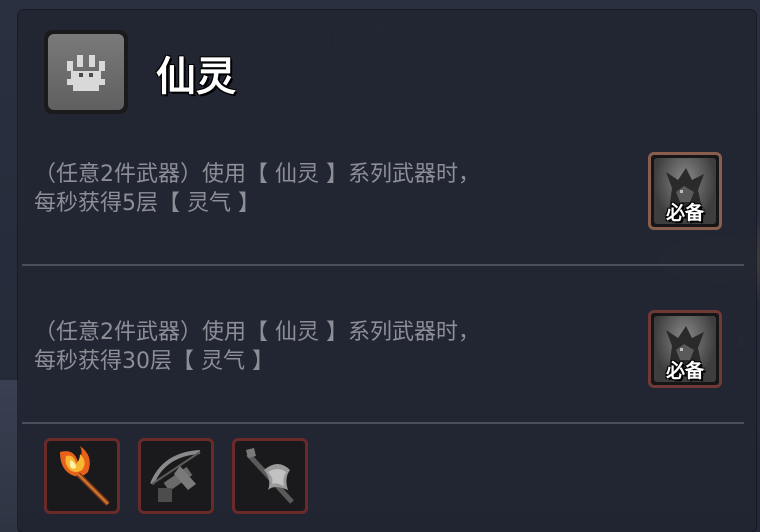  I want to click on required-item-slot-1: 必备, so click(685, 191).